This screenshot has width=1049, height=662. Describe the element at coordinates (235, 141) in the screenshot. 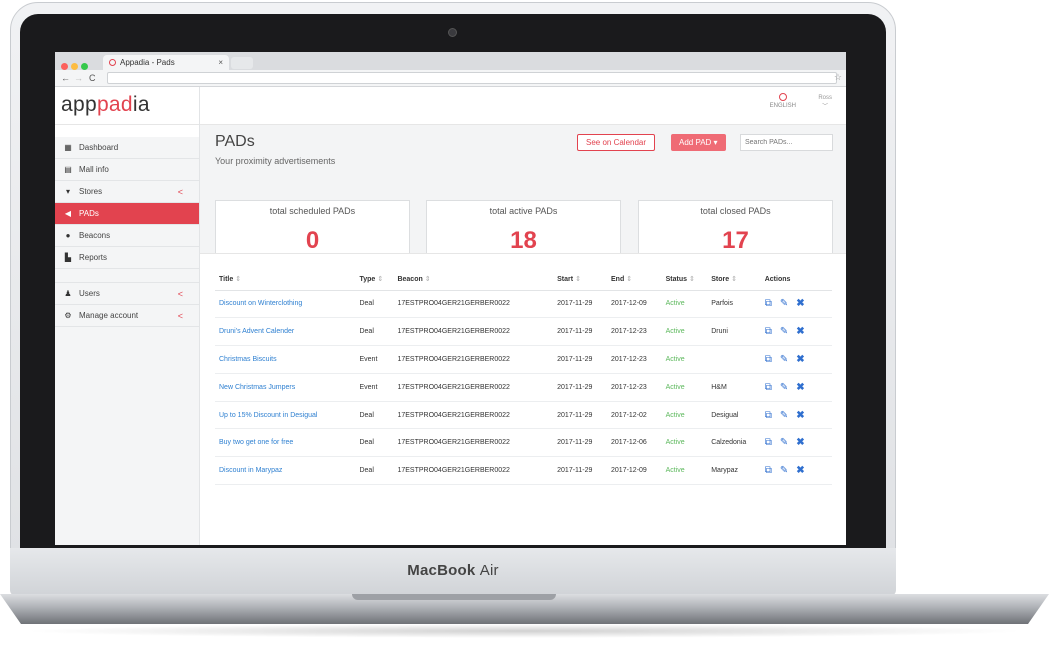

I see `page-title: PADs` at that location.